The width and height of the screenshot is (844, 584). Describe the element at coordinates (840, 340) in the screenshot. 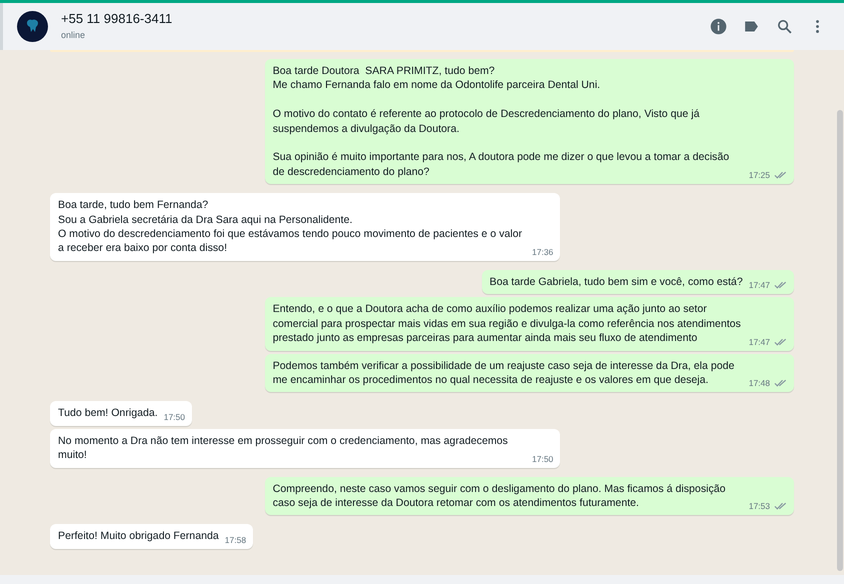

I see `scrollbar` at that location.